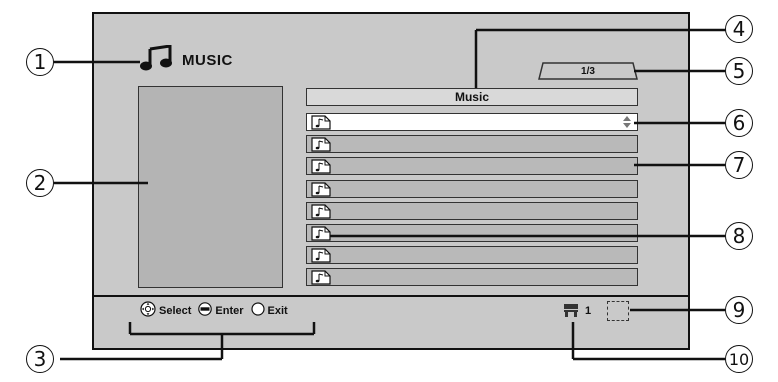 Image resolution: width=778 pixels, height=382 pixels. Describe the element at coordinates (40, 359) in the screenshot. I see `callout-3: 3` at that location.